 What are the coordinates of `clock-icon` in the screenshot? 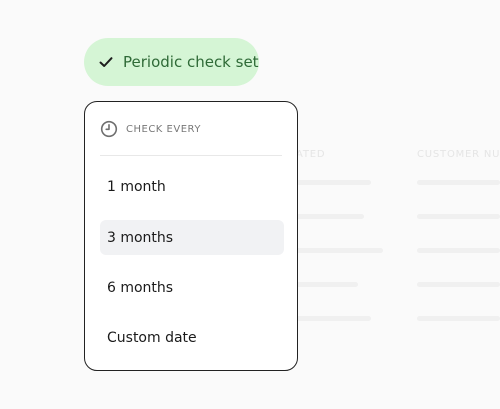 It's located at (109, 129).